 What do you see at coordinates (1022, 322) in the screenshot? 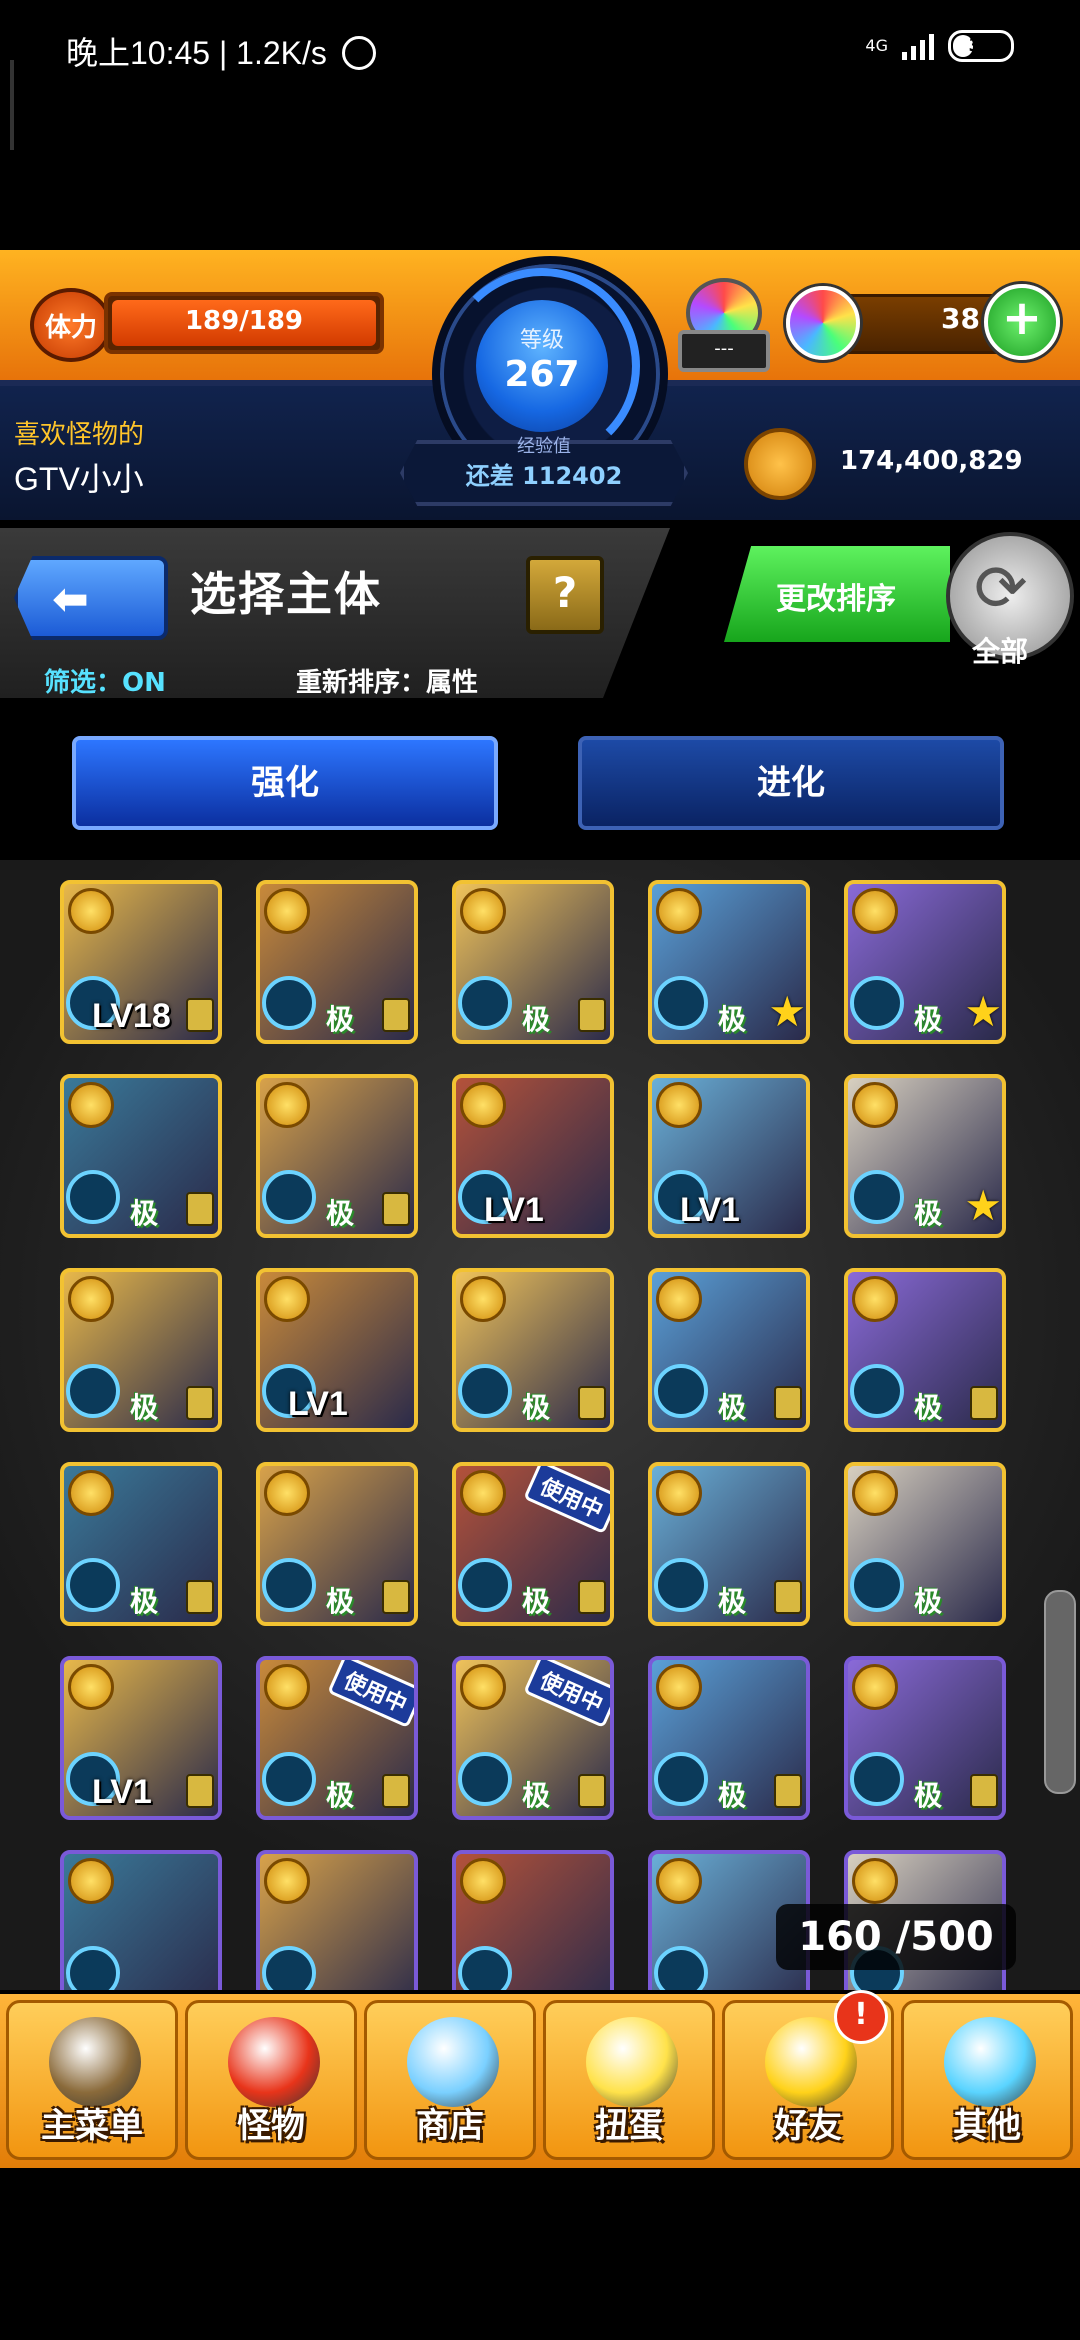
I see `buy-orb-button: +` at bounding box center [1022, 322].